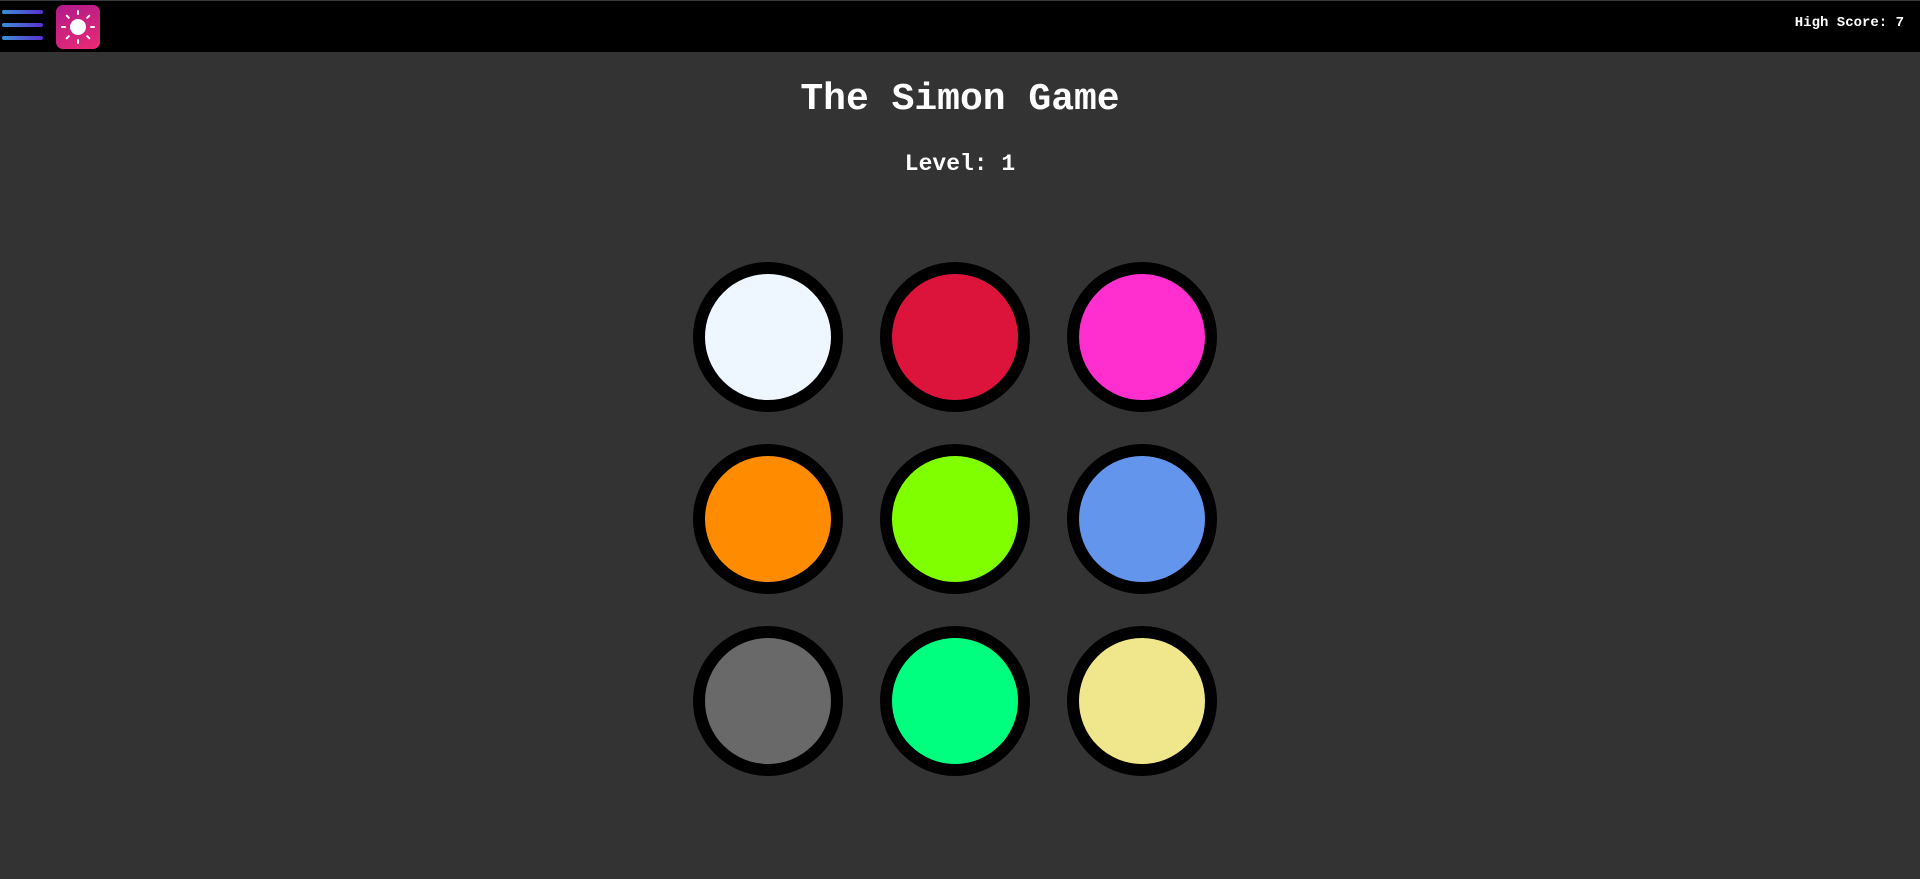  What do you see at coordinates (955, 337) in the screenshot?
I see `crimson-pad` at bounding box center [955, 337].